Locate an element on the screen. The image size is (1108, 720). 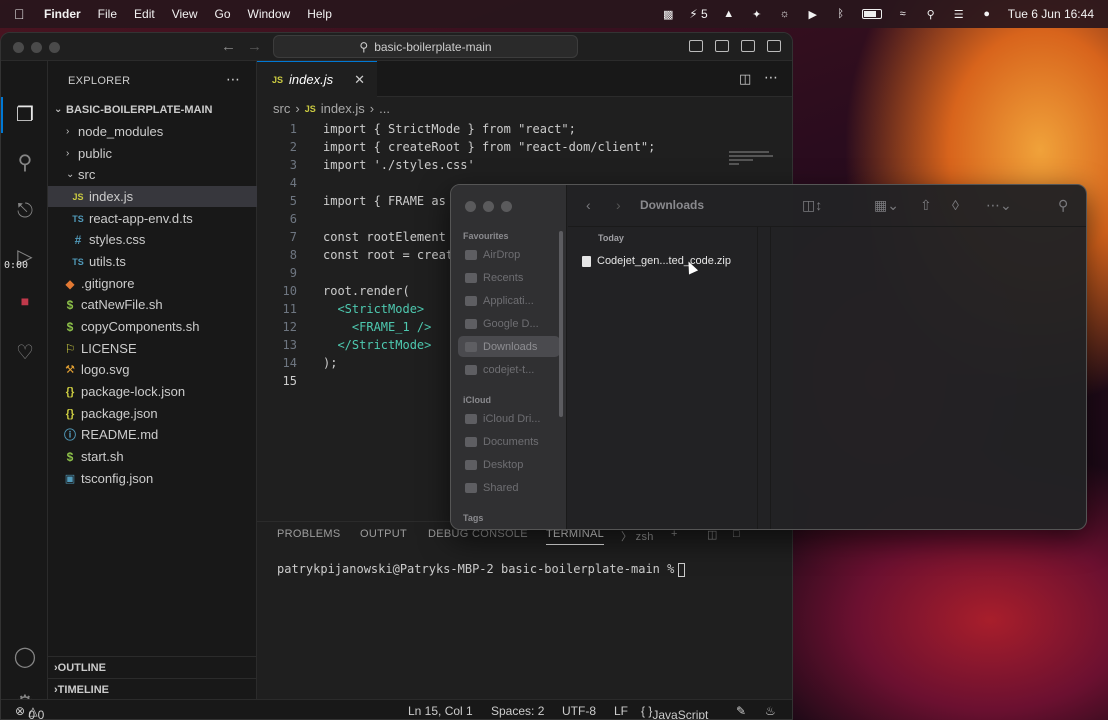
siri-icon: ● is located at coordinates (987, 14).